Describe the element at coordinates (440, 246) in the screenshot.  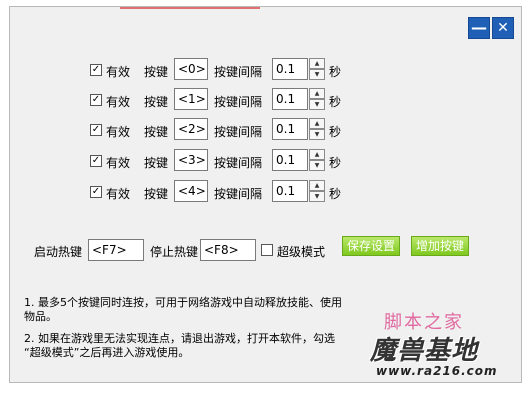
I see `add-key-button: 增加按键` at that location.